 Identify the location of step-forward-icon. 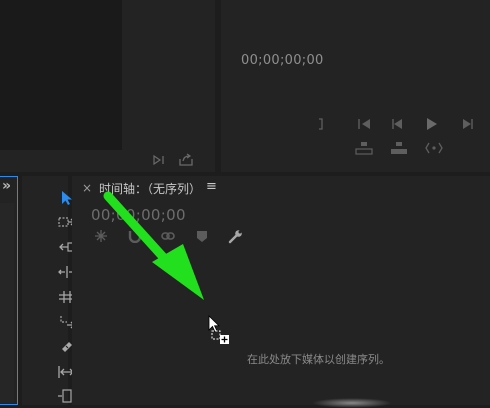
(467, 124).